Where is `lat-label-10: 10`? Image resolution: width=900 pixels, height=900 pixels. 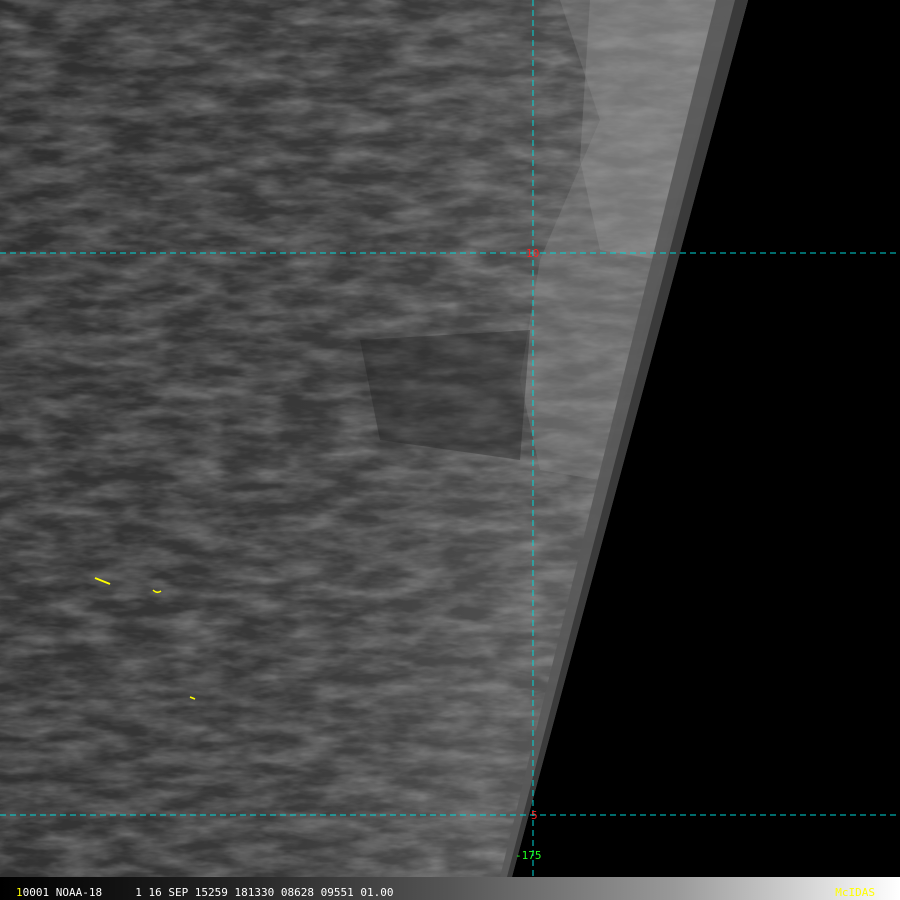 lat-label-10: 10 is located at coordinates (532, 253).